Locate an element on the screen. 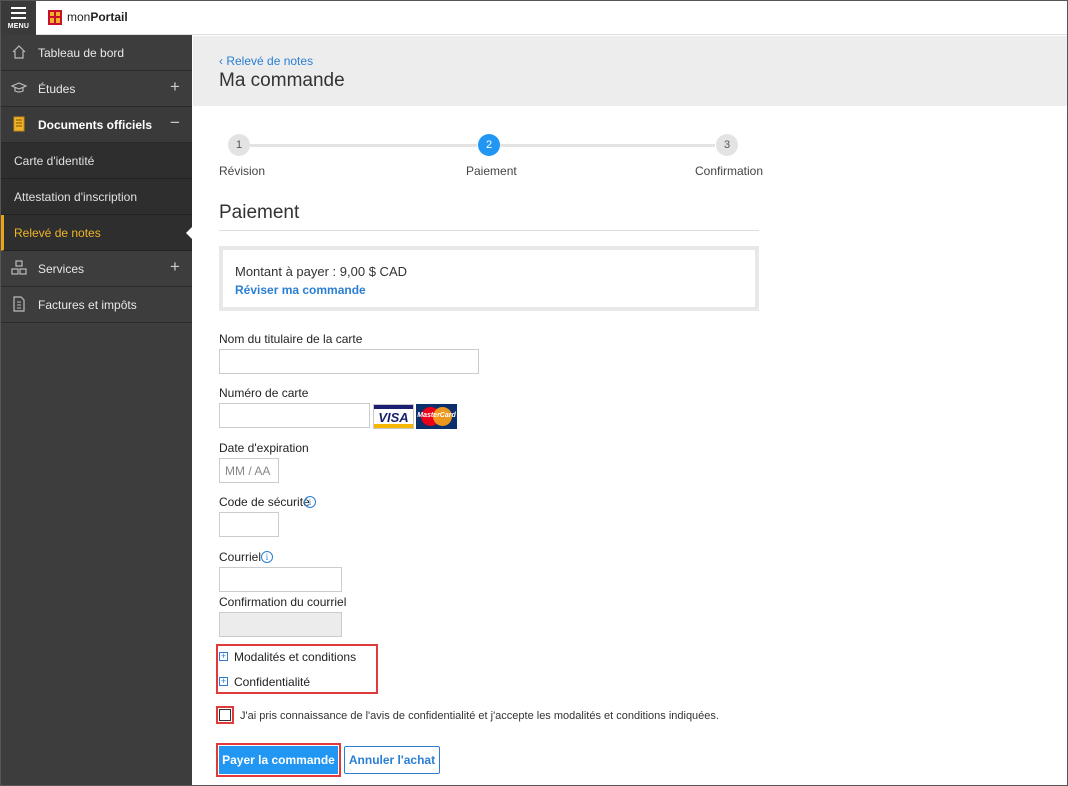  email-confirm-label: Confirmation du courriel is located at coordinates (283, 602).